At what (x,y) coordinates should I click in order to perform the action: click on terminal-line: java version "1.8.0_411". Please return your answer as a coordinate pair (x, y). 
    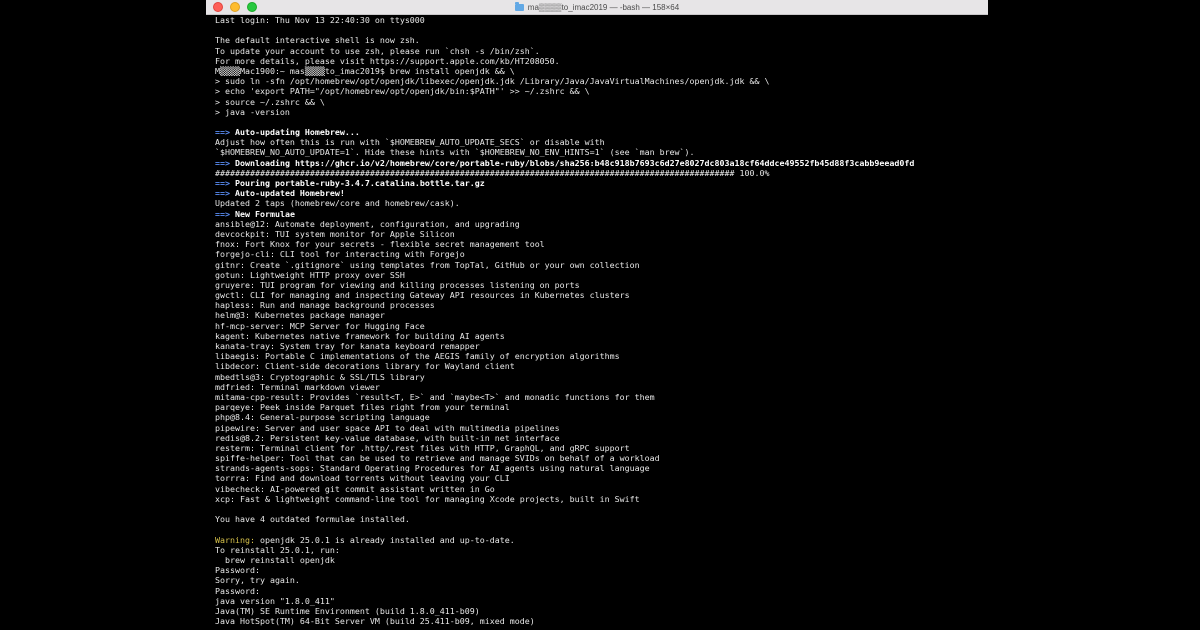
    Looking at the image, I should click on (599, 601).